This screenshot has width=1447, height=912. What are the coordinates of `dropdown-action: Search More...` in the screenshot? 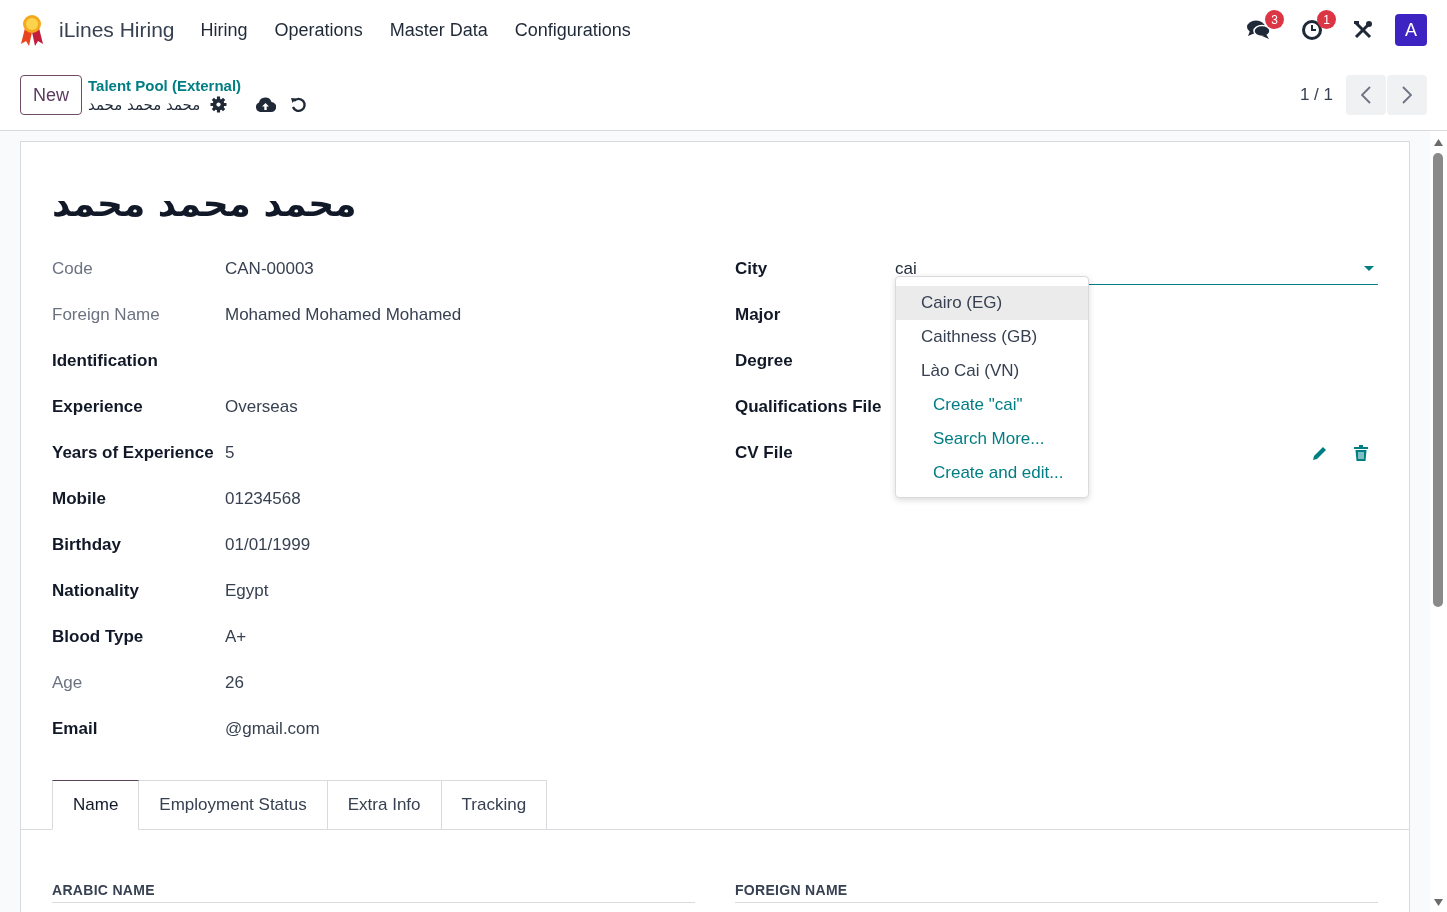 It's located at (992, 439).